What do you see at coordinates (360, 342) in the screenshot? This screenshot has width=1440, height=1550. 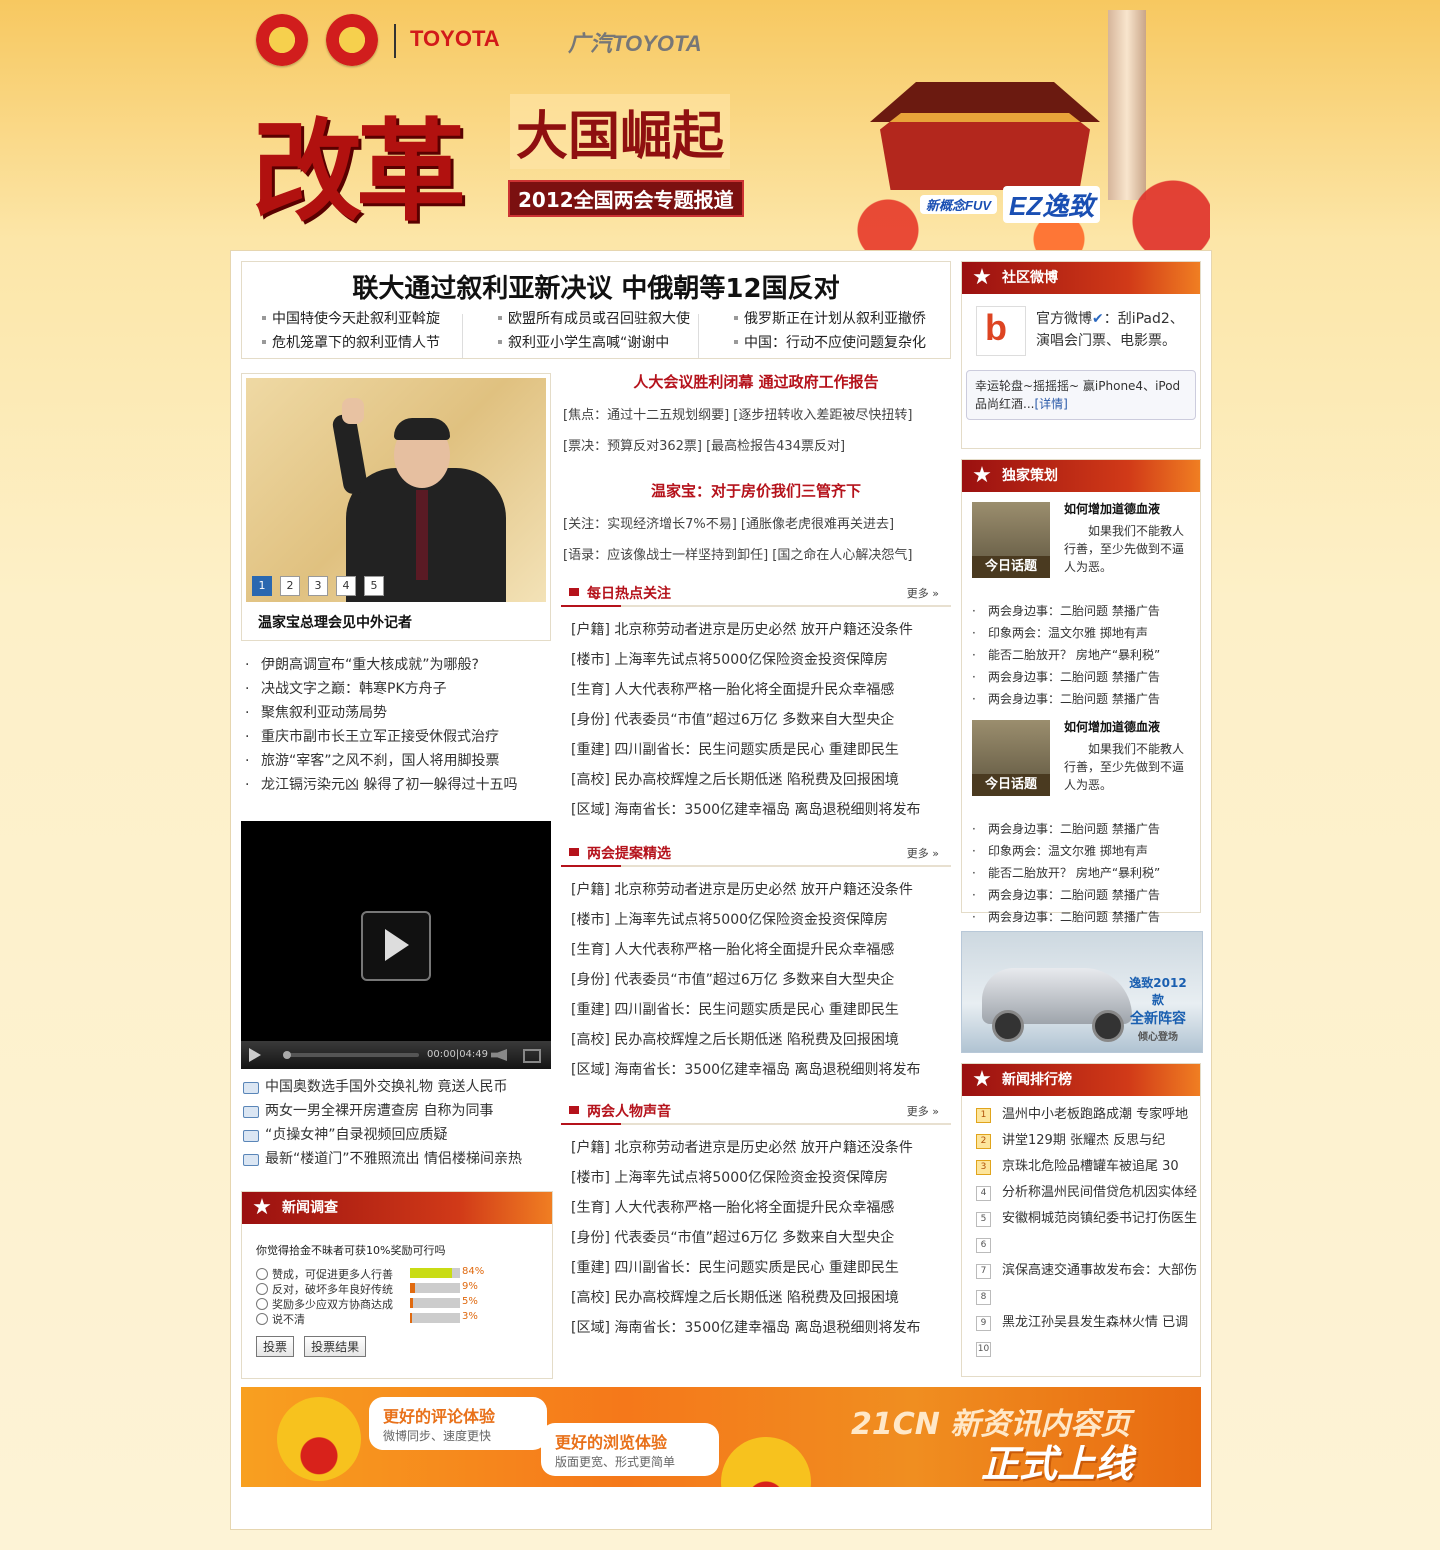 I see `headline-link: 危机笼罩下的叙利亚情人节` at bounding box center [360, 342].